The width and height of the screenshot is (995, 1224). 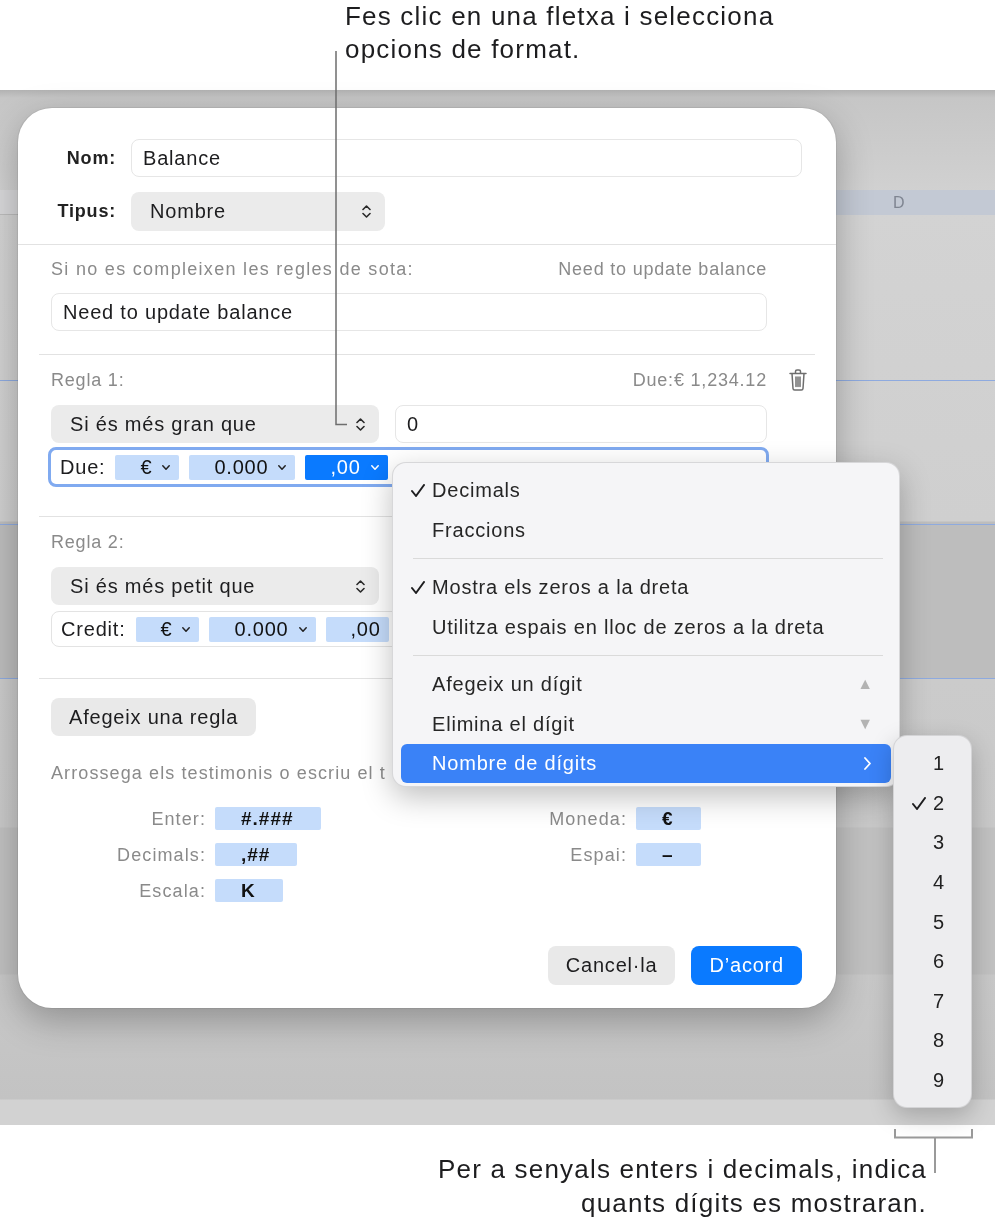 I want to click on field-label: Tipus:, so click(x=86, y=211).